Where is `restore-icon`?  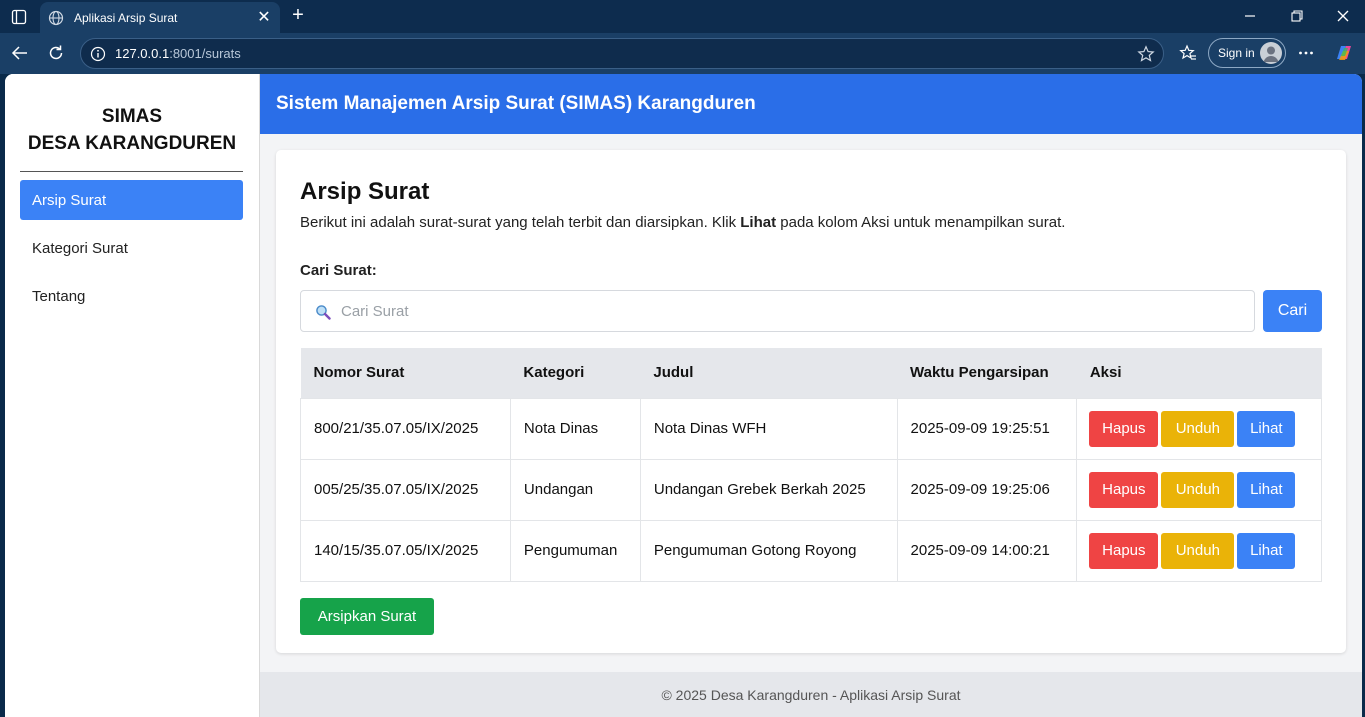
restore-icon is located at coordinates (1297, 16).